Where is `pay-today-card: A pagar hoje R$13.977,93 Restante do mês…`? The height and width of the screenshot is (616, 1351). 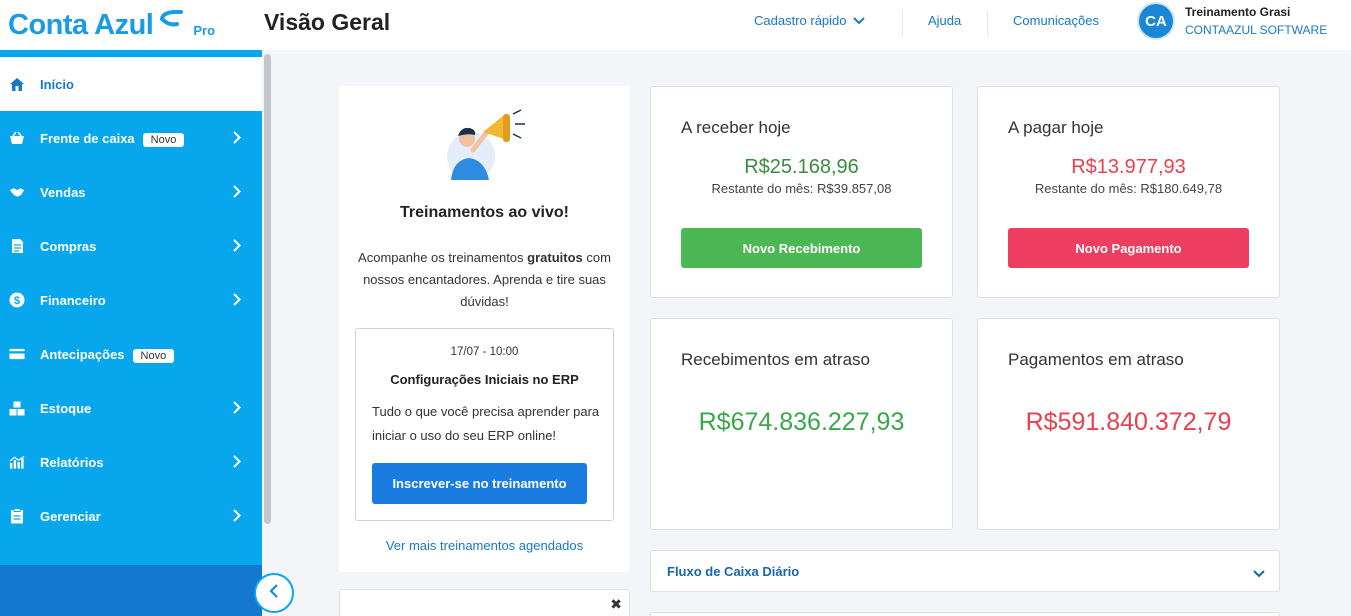
pay-today-card: A pagar hoje R$13.977,93 Restante do mês… is located at coordinates (1128, 192).